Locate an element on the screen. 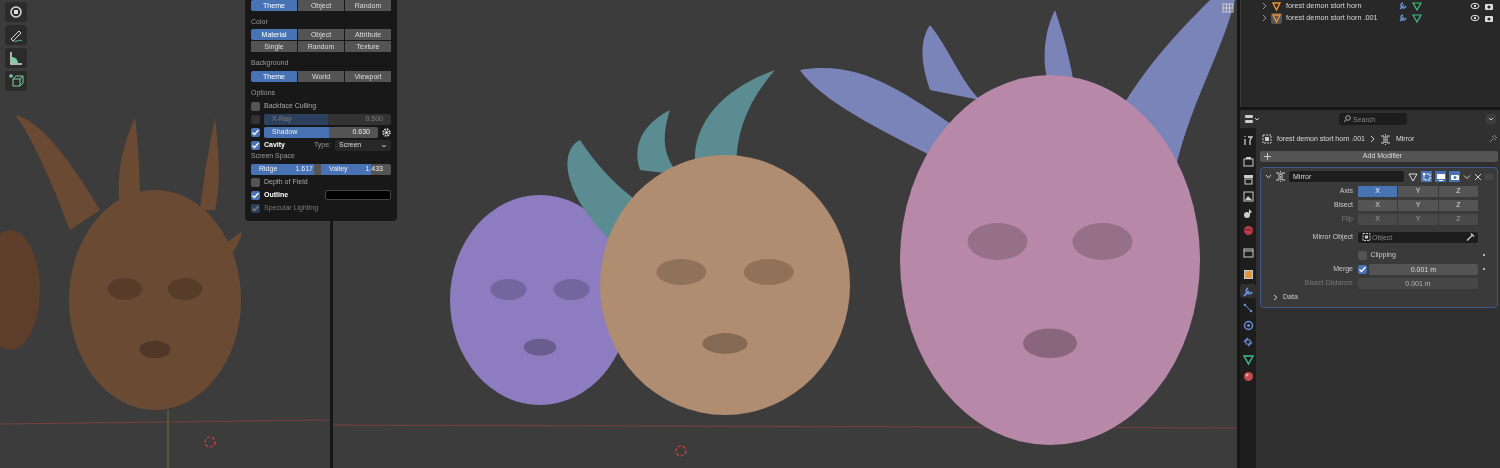  eyedropper-icon is located at coordinates (1470, 237).